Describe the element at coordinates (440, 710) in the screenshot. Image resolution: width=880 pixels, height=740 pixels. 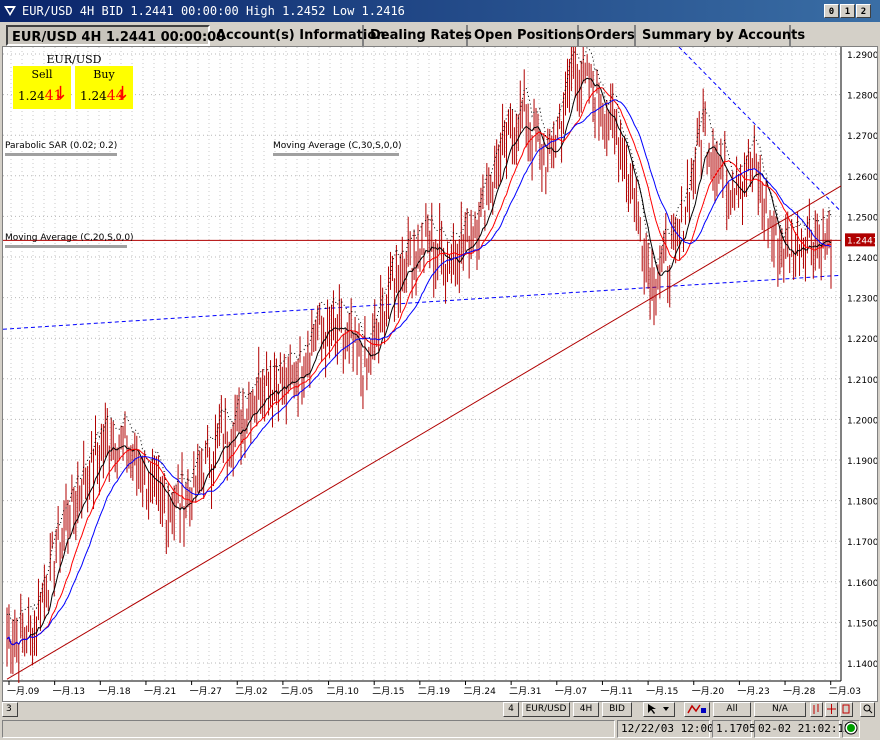
I see `chart-toolbar: 3 4 EUR/USD 4H BID All N/A` at that location.